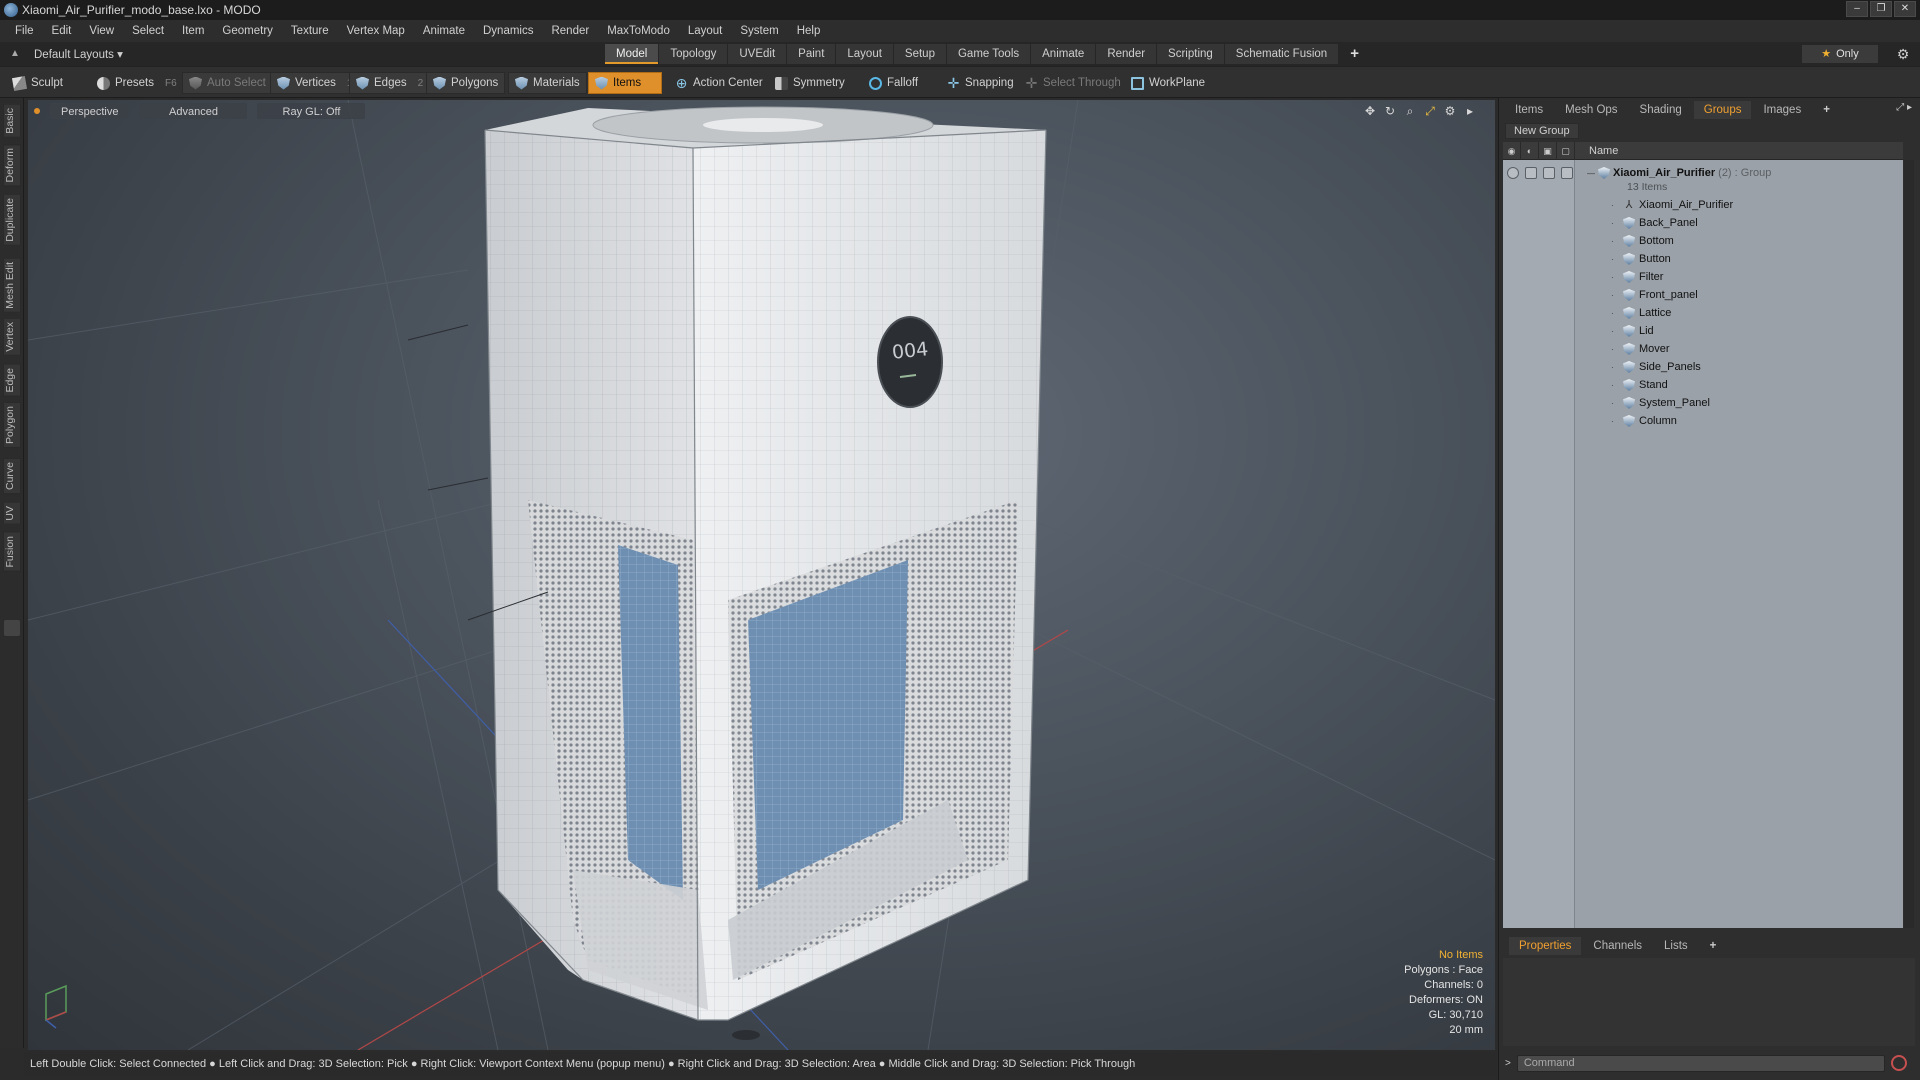 This screenshot has width=1920, height=1080. I want to click on tab-mesh-ops: Mesh Ops, so click(1591, 110).